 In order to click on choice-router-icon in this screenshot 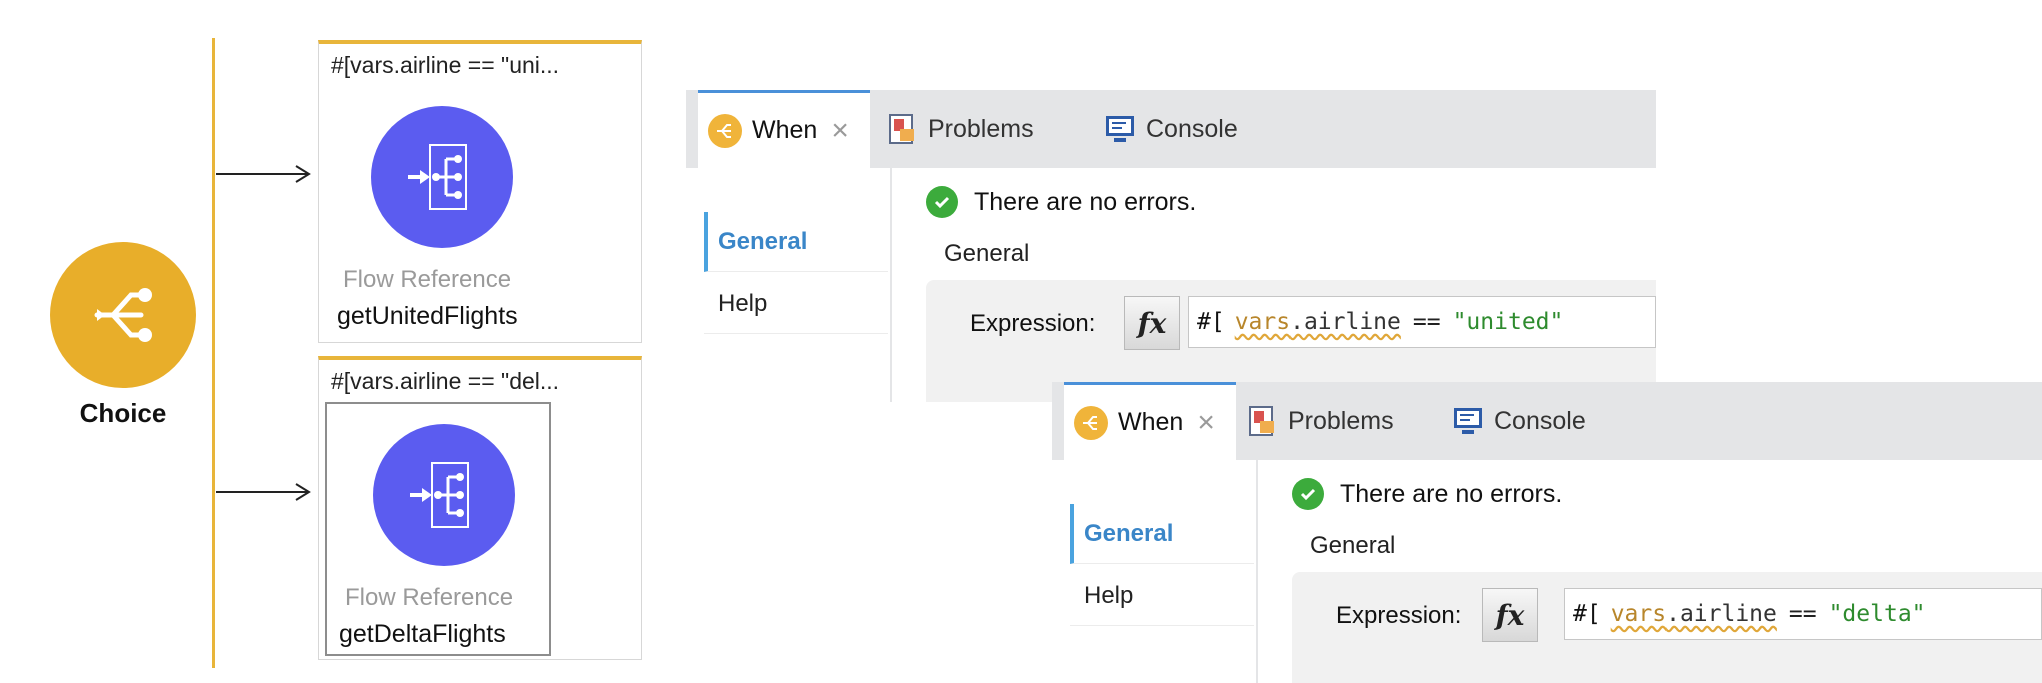, I will do `click(123, 315)`.